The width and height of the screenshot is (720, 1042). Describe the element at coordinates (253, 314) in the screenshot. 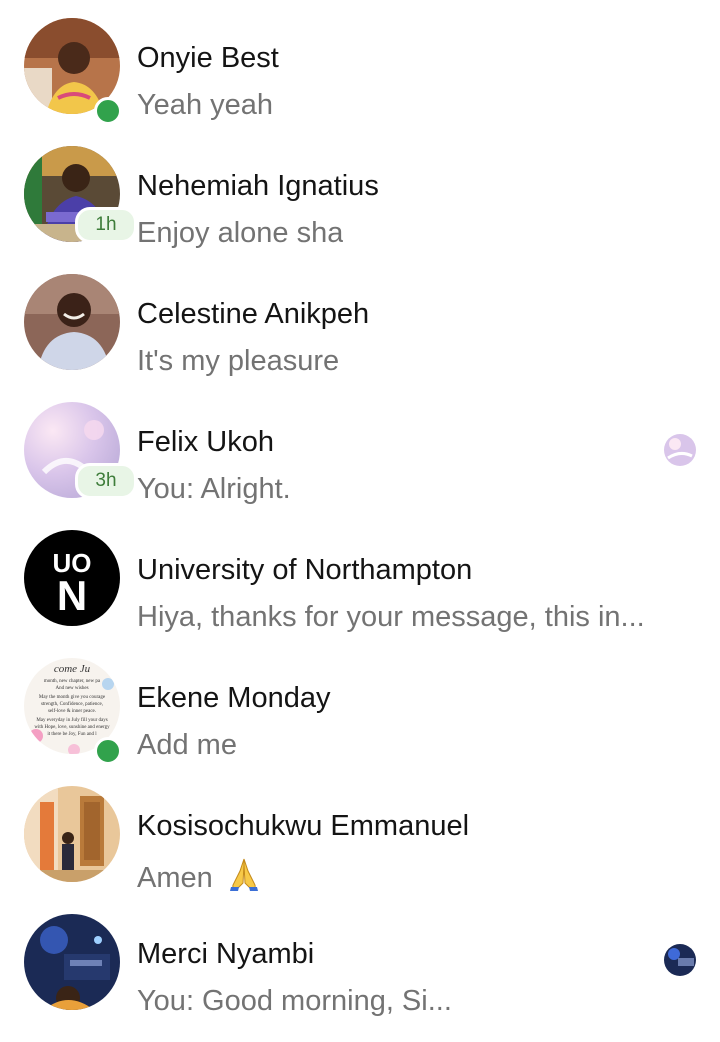

I see `contact-name: Celestine Anikpeh` at that location.